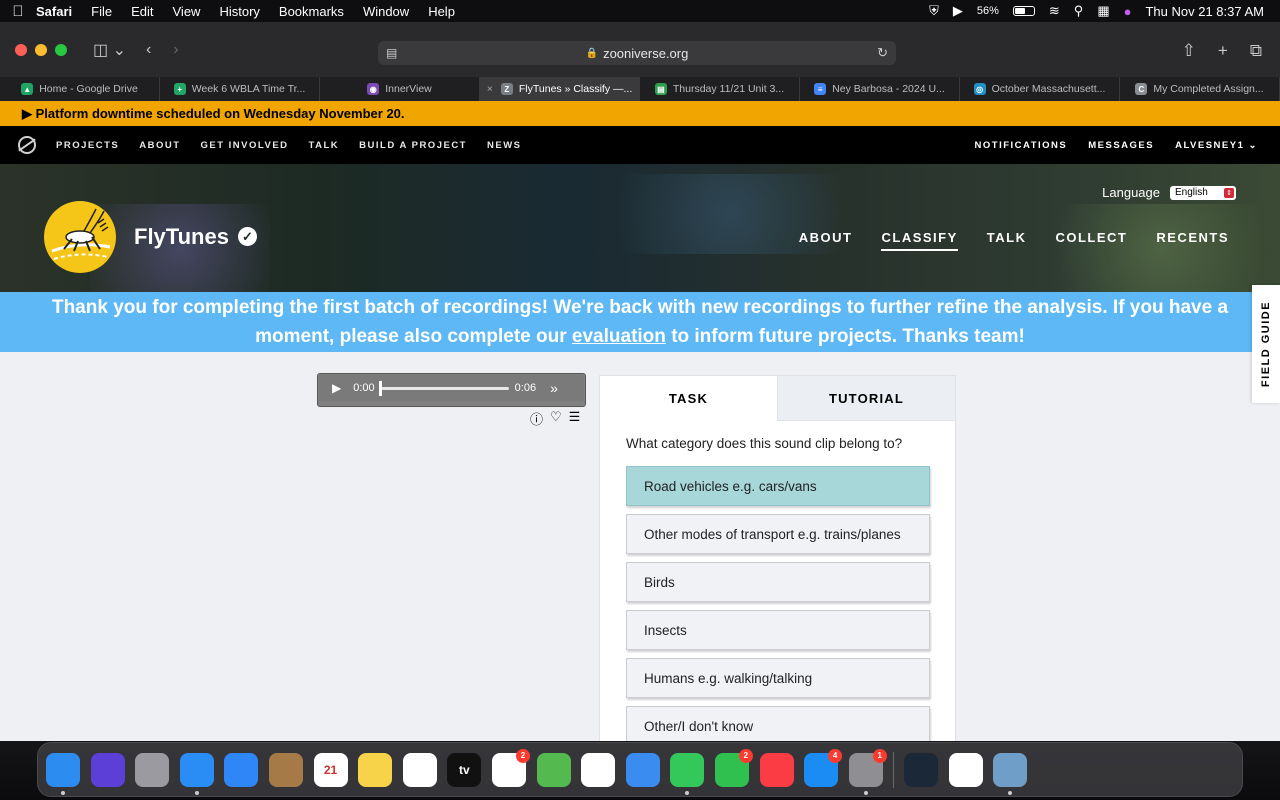  What do you see at coordinates (965, 769) in the screenshot?
I see `proton-vpn-icon` at bounding box center [965, 769].